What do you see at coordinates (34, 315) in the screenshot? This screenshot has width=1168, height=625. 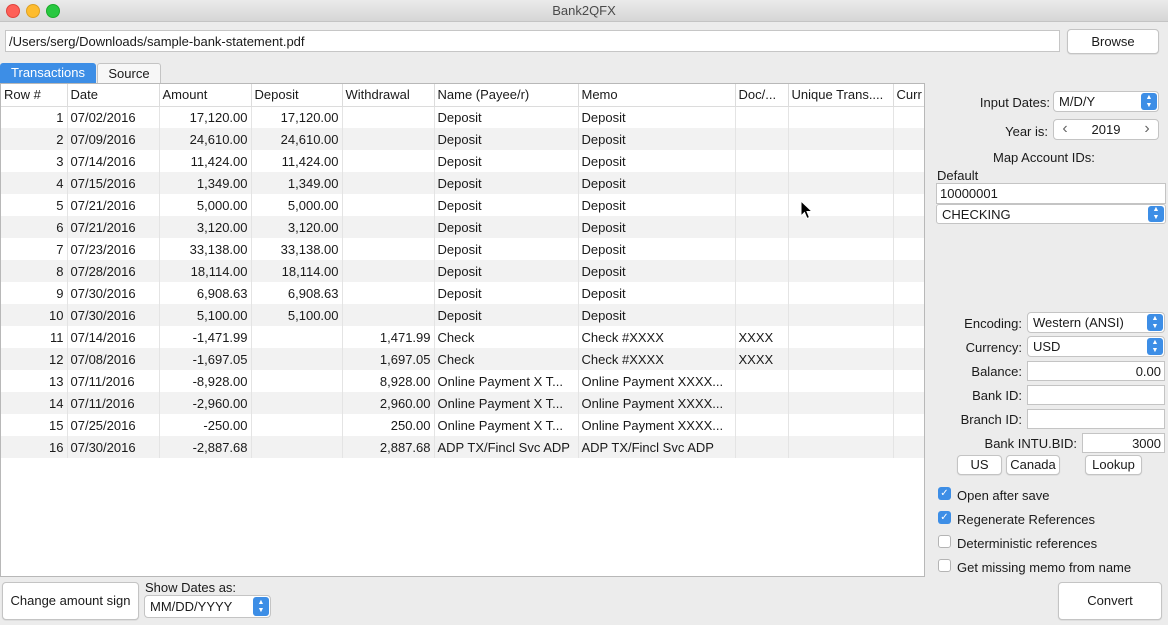 I see `cell-row-number: 10` at bounding box center [34, 315].